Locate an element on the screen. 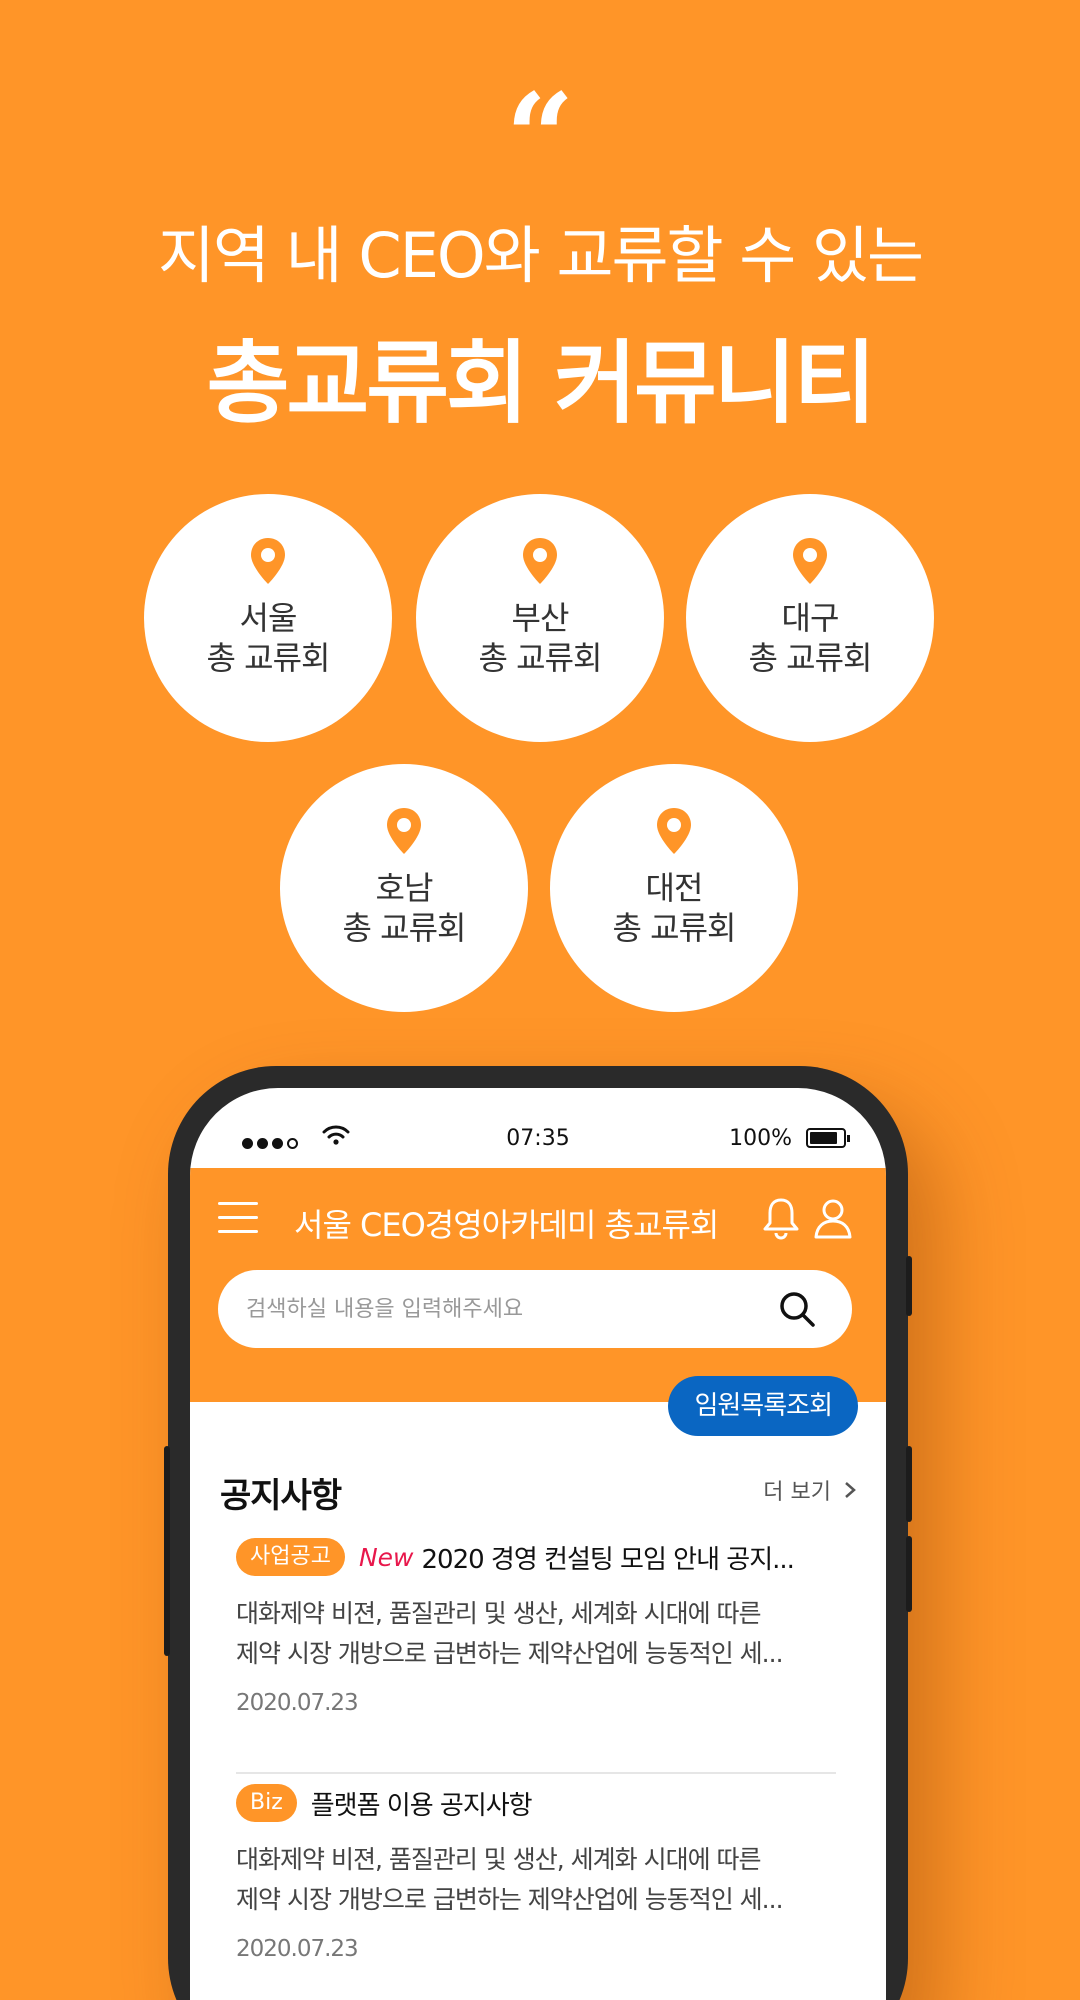 This screenshot has width=1080, height=2000. bell-icon is located at coordinates (781, 1218).